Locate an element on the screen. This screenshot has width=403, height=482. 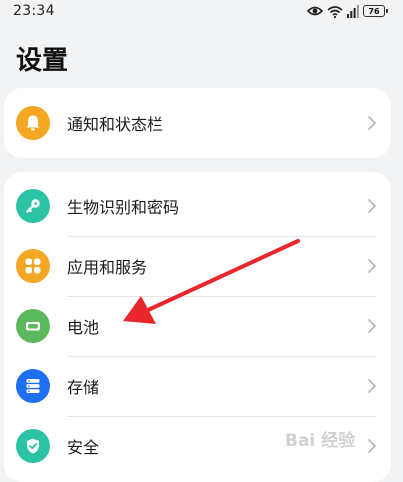
notify-card: 通知和状态栏 is located at coordinates (197, 123).